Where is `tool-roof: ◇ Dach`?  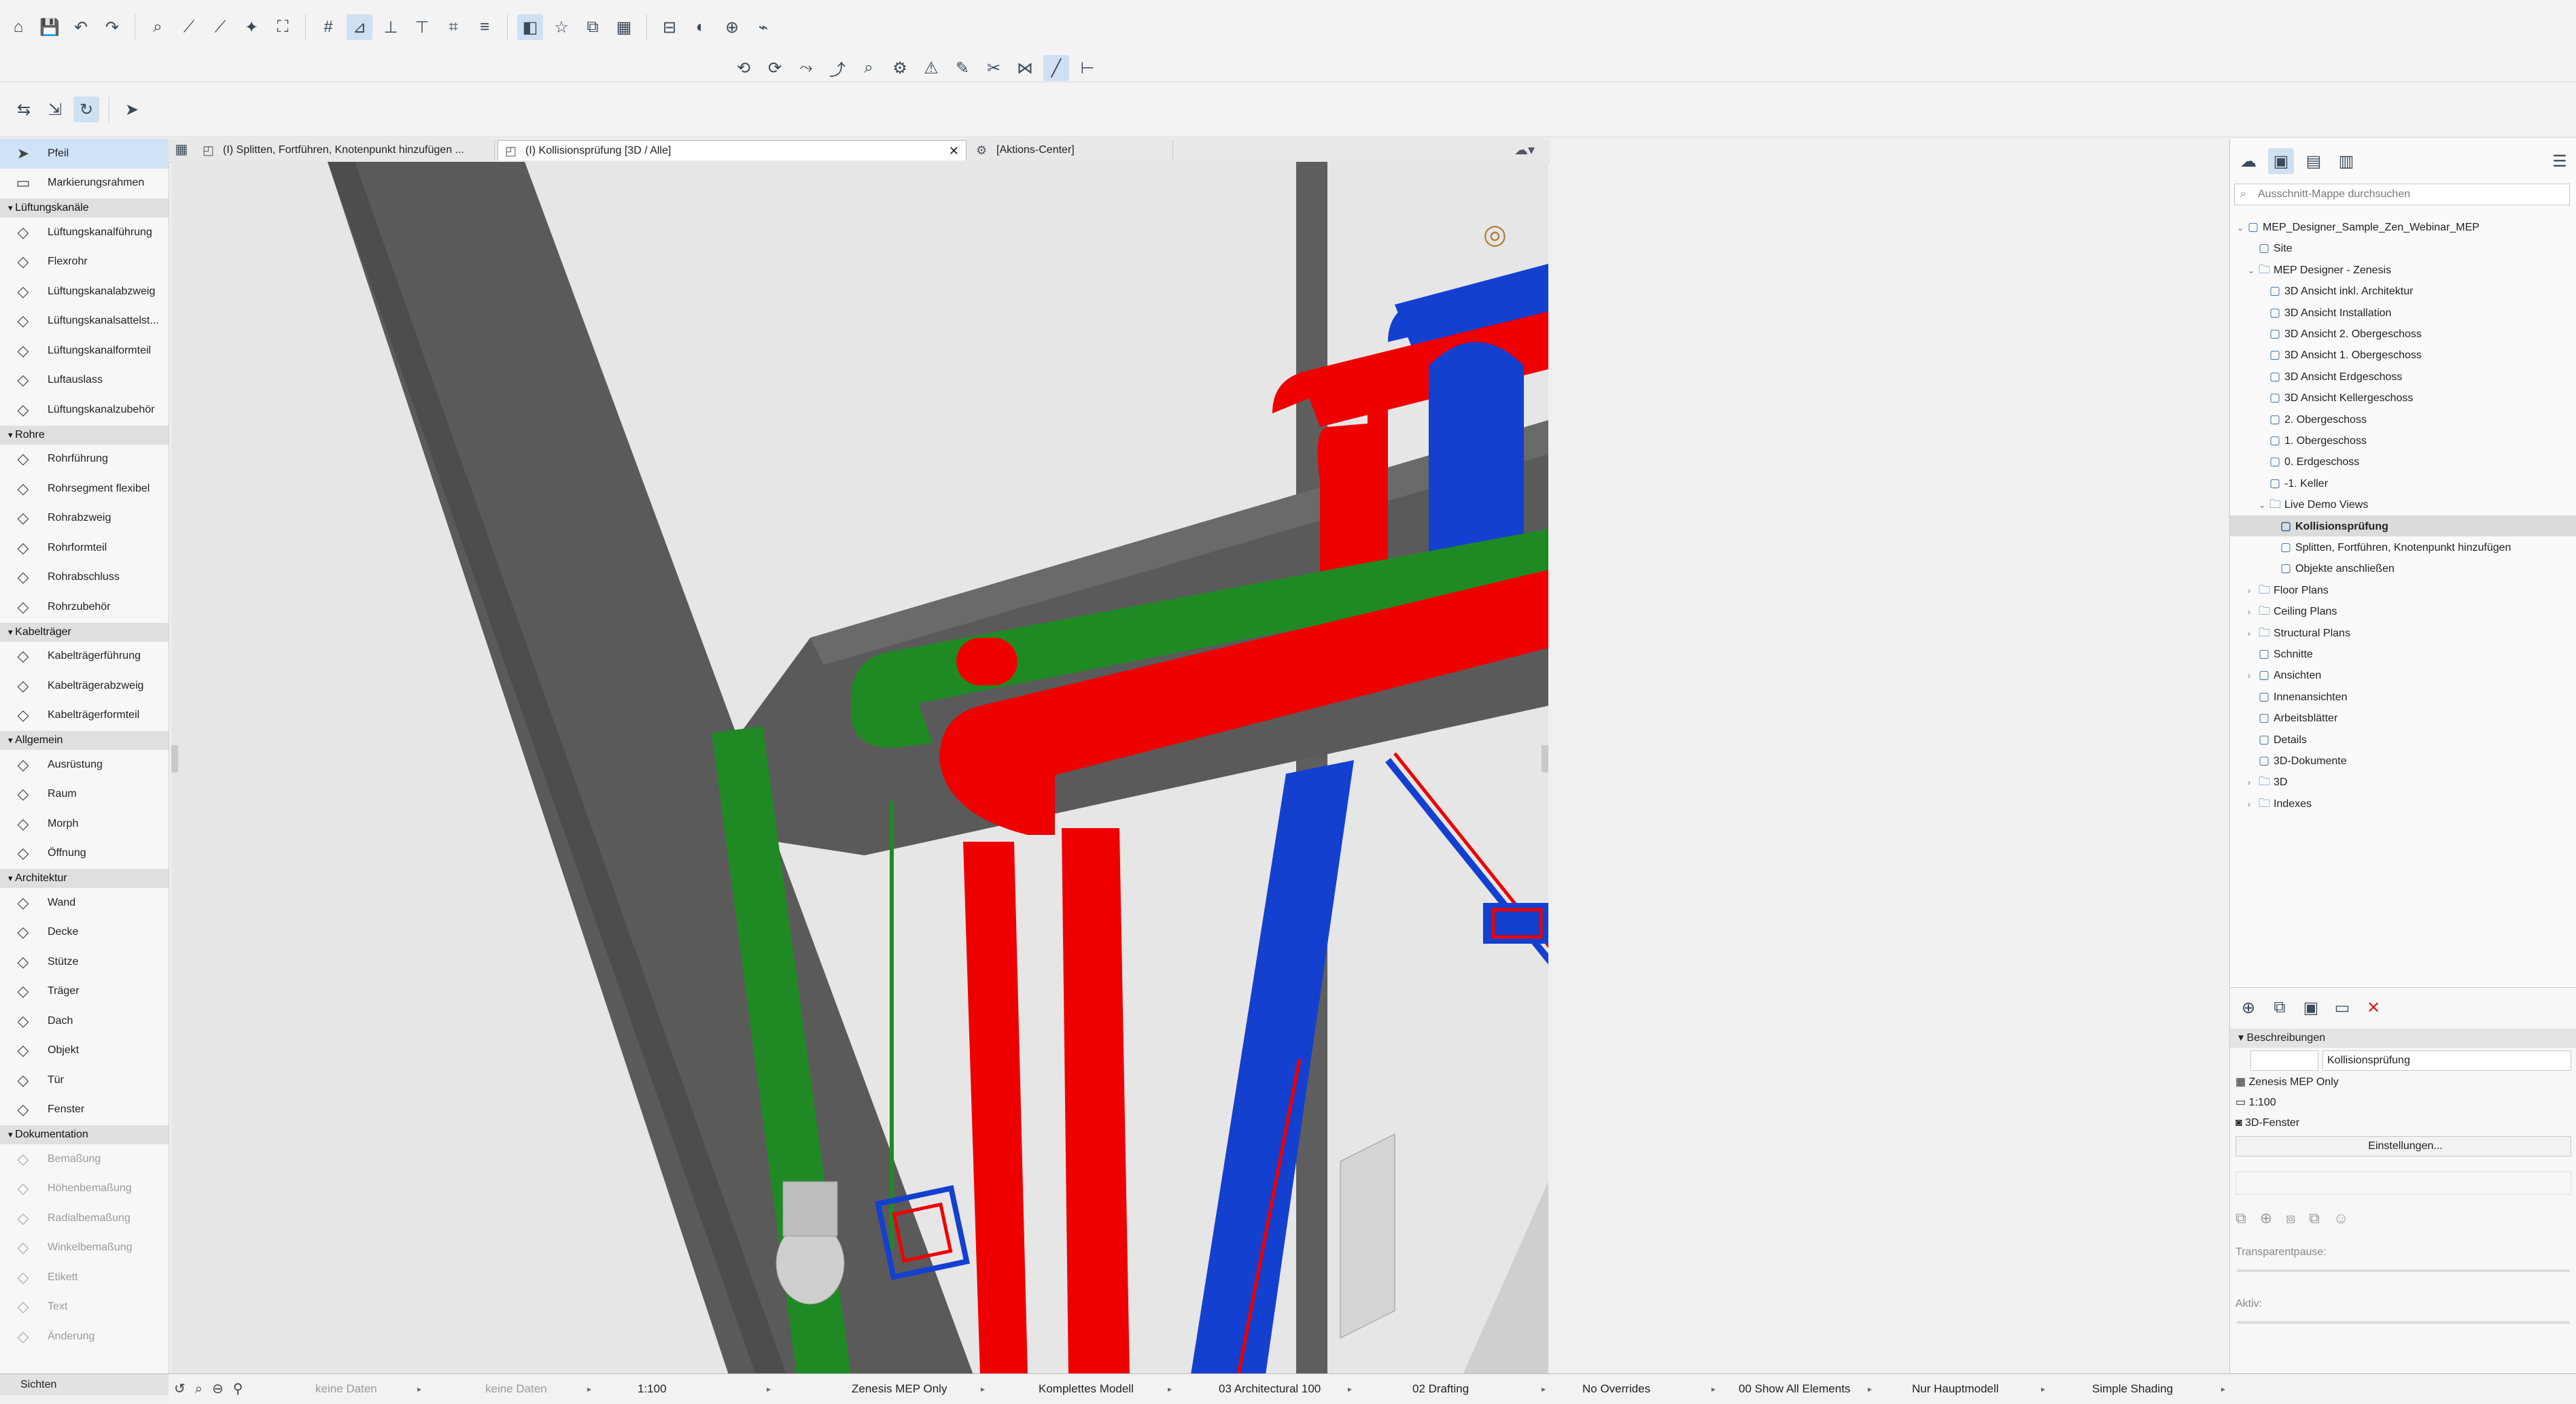 tool-roof: ◇ Dach is located at coordinates (84, 1021).